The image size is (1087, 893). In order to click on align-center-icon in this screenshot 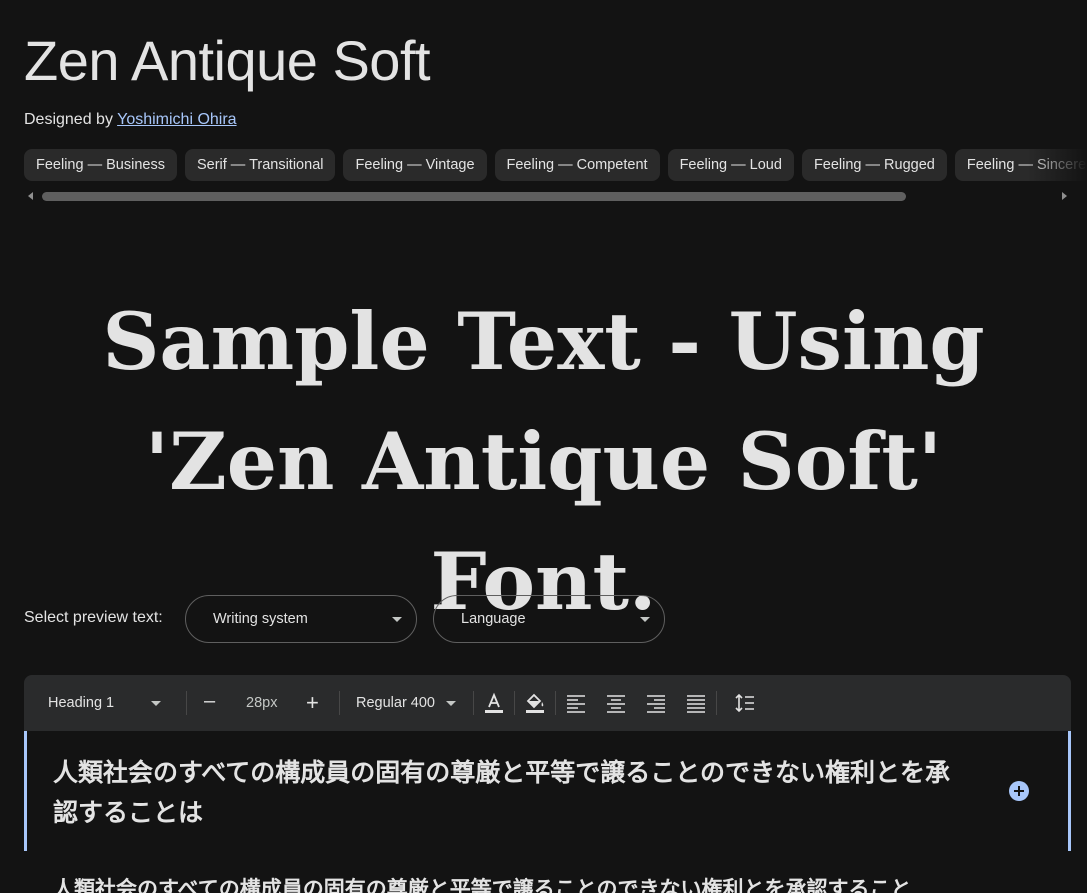, I will do `click(616, 703)`.